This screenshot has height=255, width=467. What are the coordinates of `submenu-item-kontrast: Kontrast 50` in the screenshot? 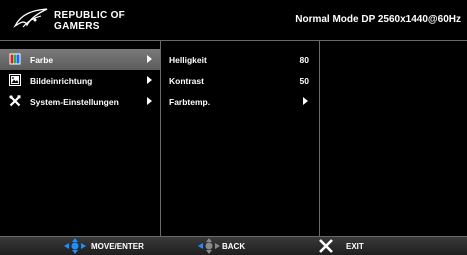 It's located at (240, 80).